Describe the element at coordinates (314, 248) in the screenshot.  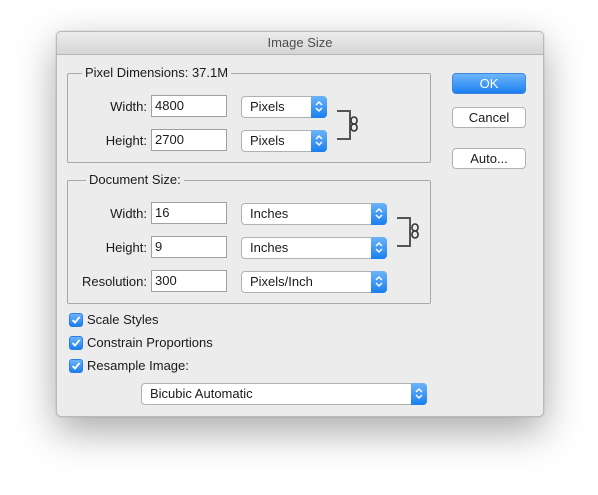
I see `document-height-unit-select: Inches` at that location.